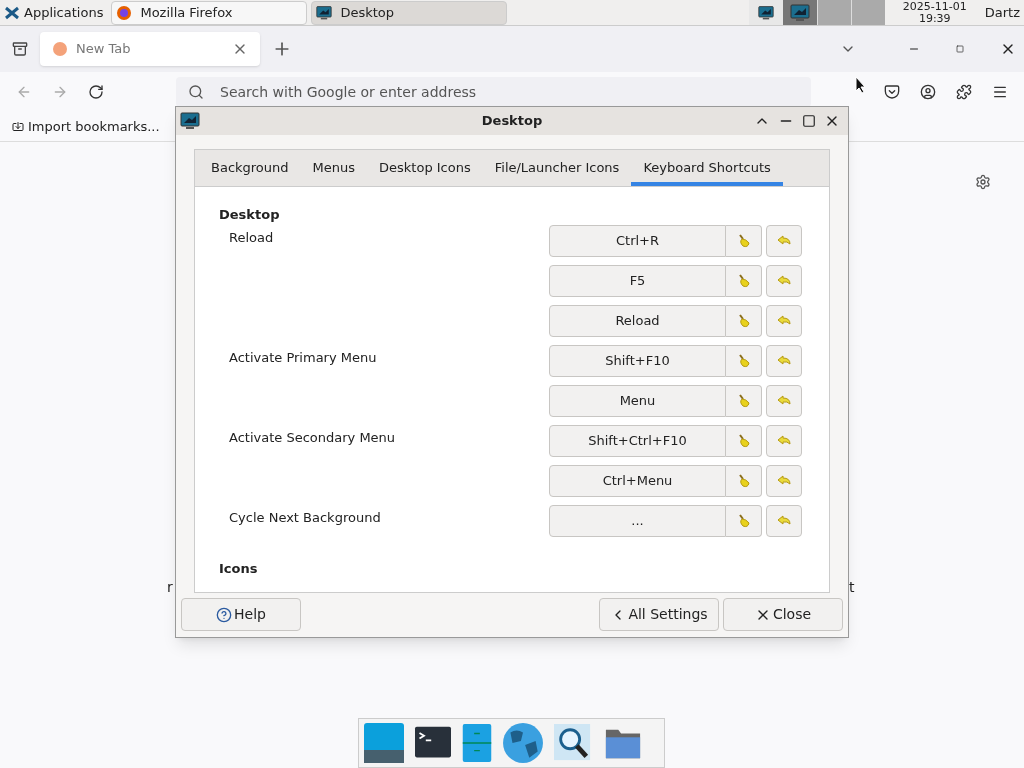 The image size is (1024, 768). What do you see at coordinates (334, 168) in the screenshot?
I see `settings-tab: Menus` at bounding box center [334, 168].